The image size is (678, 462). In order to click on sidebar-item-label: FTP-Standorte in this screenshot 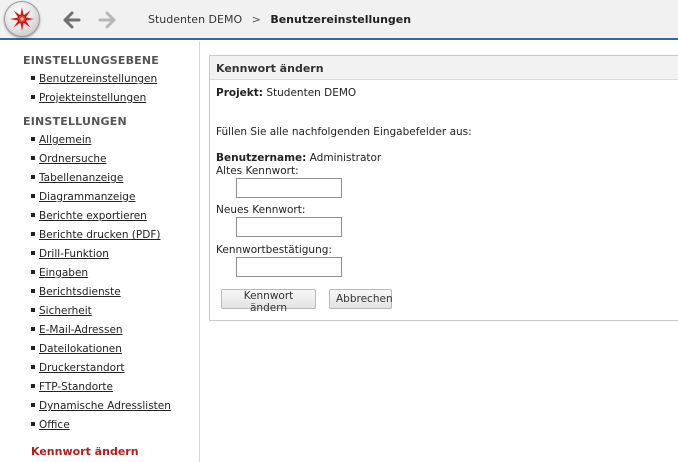, I will do `click(76, 387)`.